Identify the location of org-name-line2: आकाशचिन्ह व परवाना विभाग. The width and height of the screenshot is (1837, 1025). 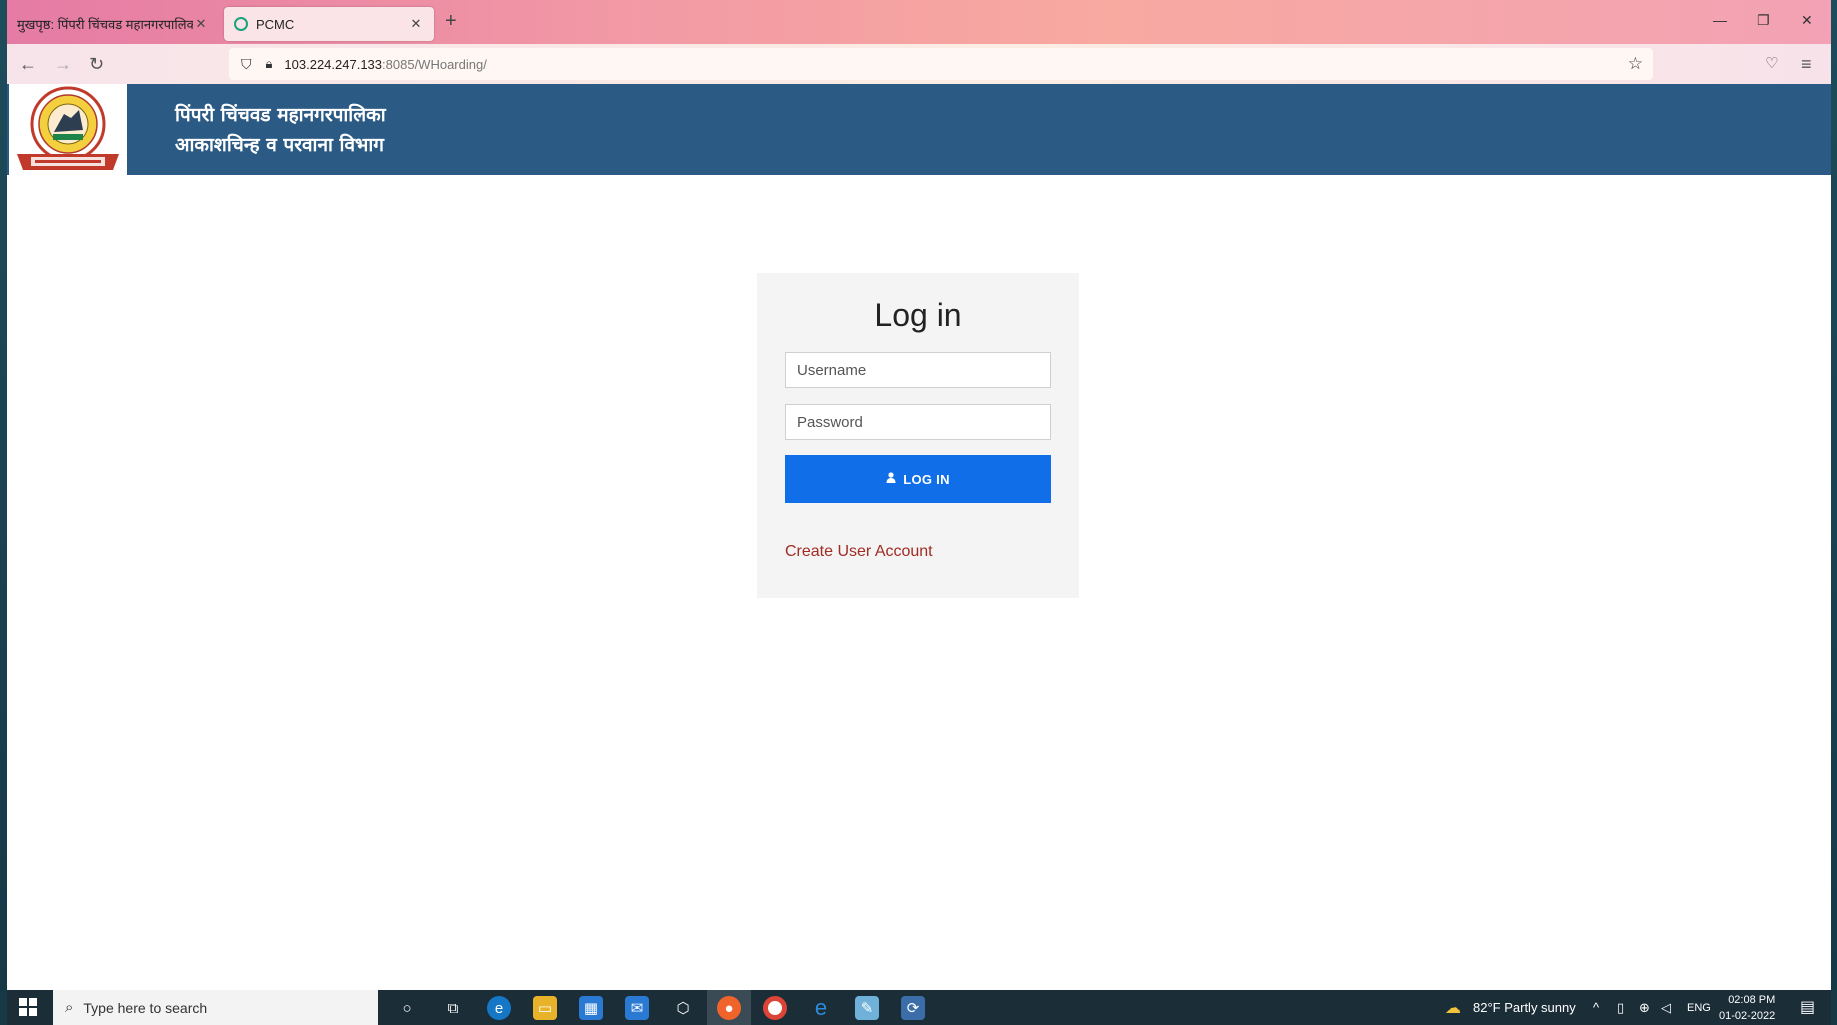
(279, 145).